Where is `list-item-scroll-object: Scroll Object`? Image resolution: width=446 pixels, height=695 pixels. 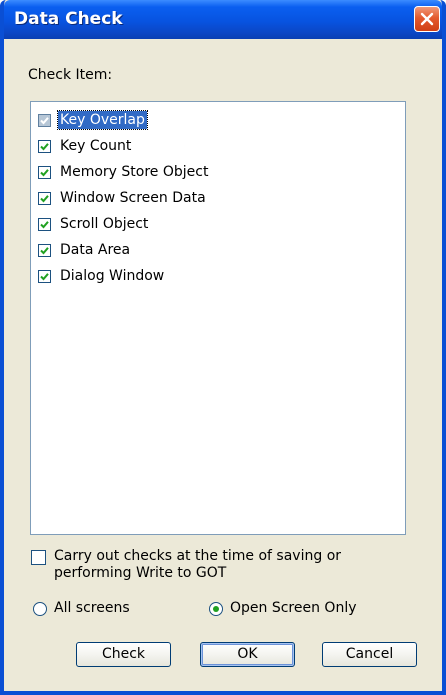
list-item-scroll-object: Scroll Object is located at coordinates (94, 224).